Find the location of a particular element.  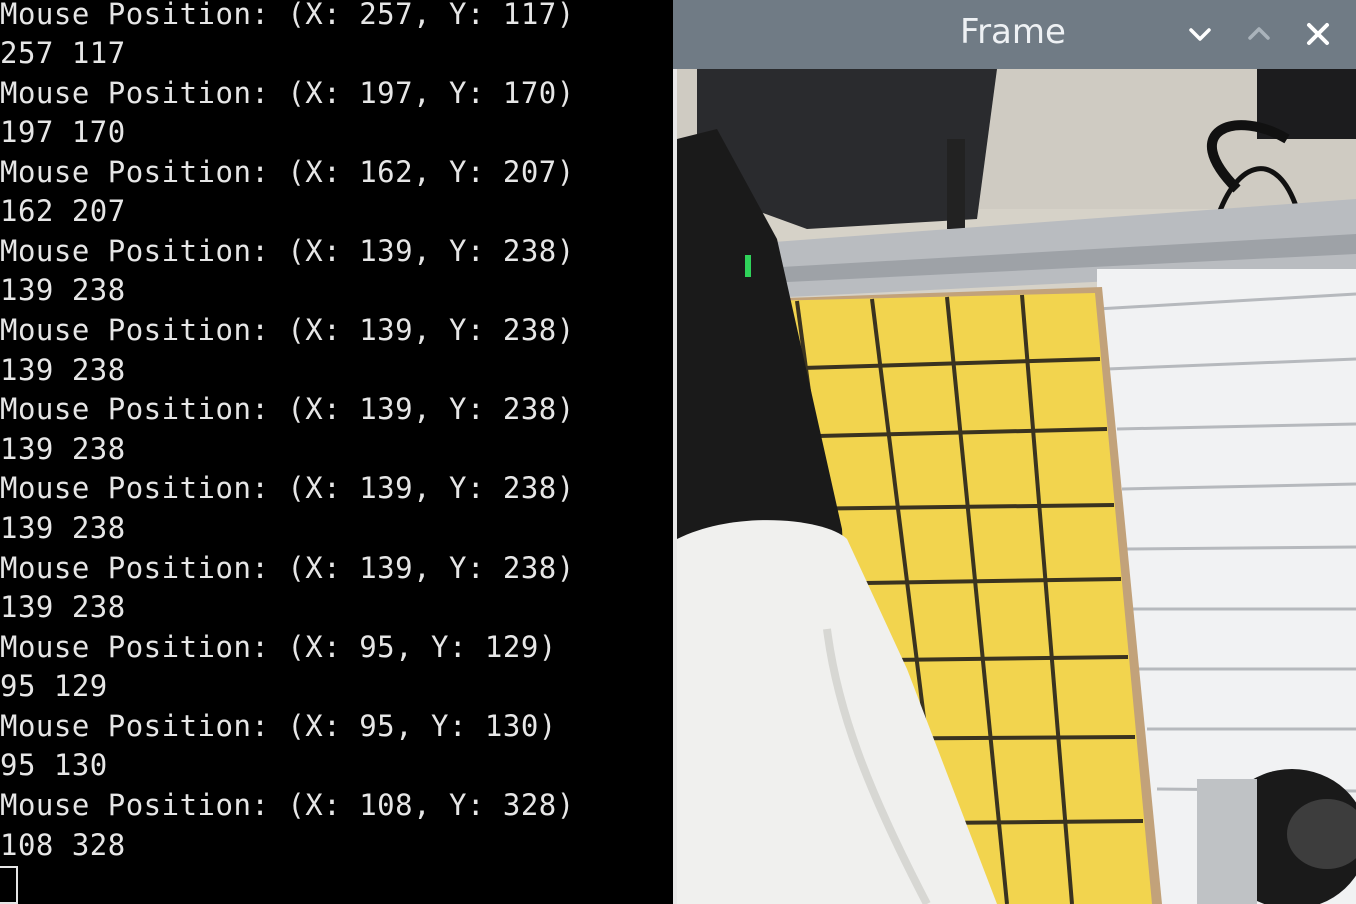

terminal-line: Mouse Position: (X: 257, Y: 117) is located at coordinates (287, 15).